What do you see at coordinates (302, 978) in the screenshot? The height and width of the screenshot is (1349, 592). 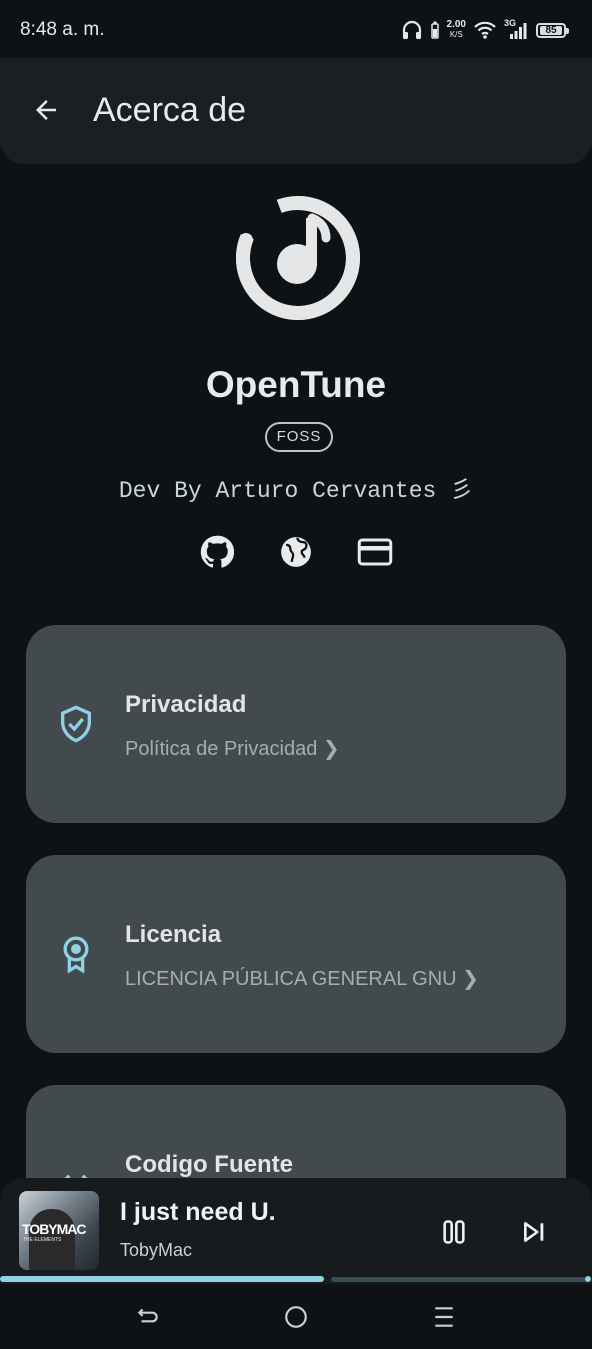 I see `license-link: LICENCIA PÚBLICA GENERAL GNU ❯` at bounding box center [302, 978].